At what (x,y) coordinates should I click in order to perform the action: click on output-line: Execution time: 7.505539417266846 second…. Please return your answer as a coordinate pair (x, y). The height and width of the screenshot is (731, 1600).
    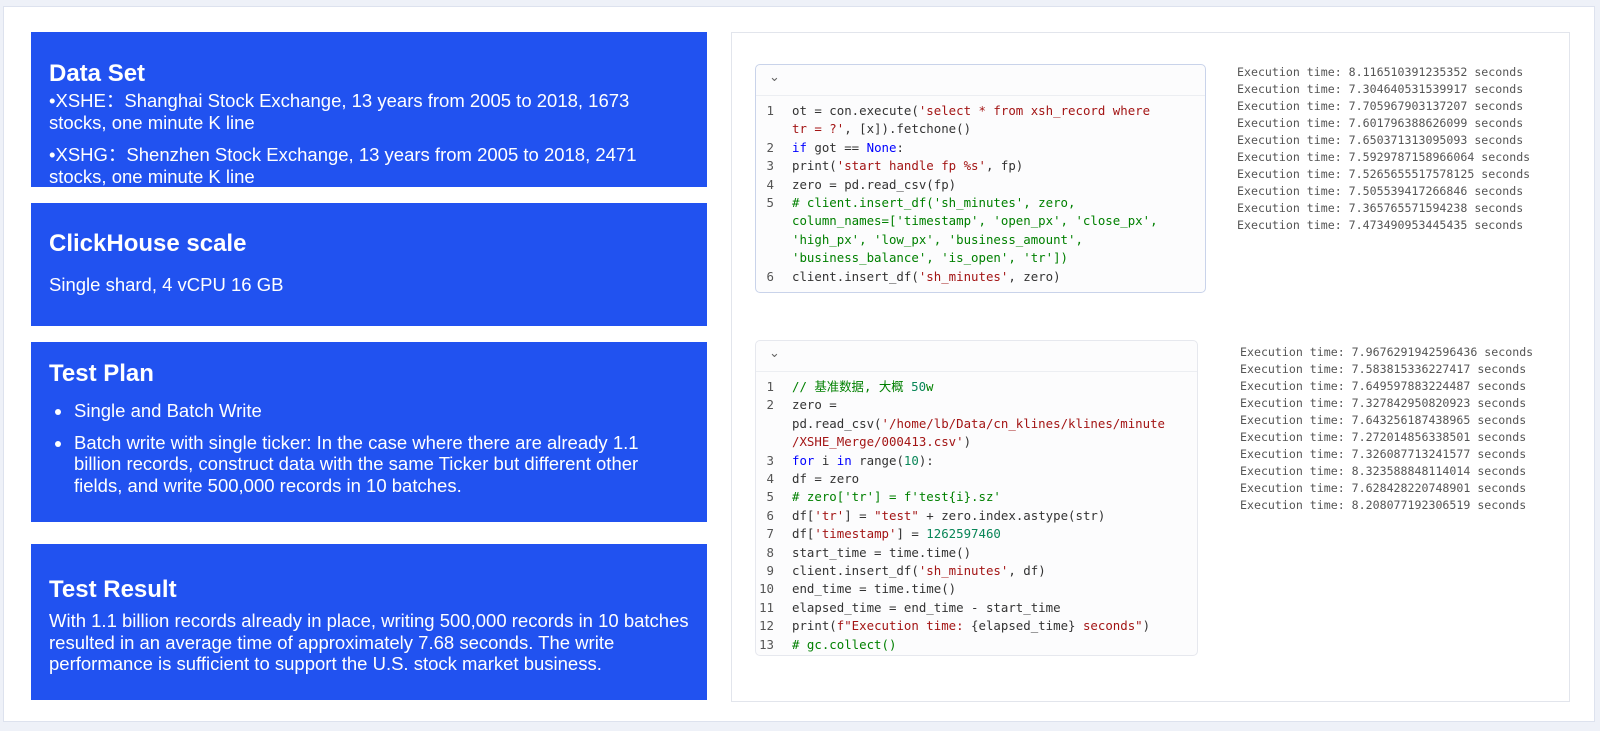
    Looking at the image, I should click on (1380, 191).